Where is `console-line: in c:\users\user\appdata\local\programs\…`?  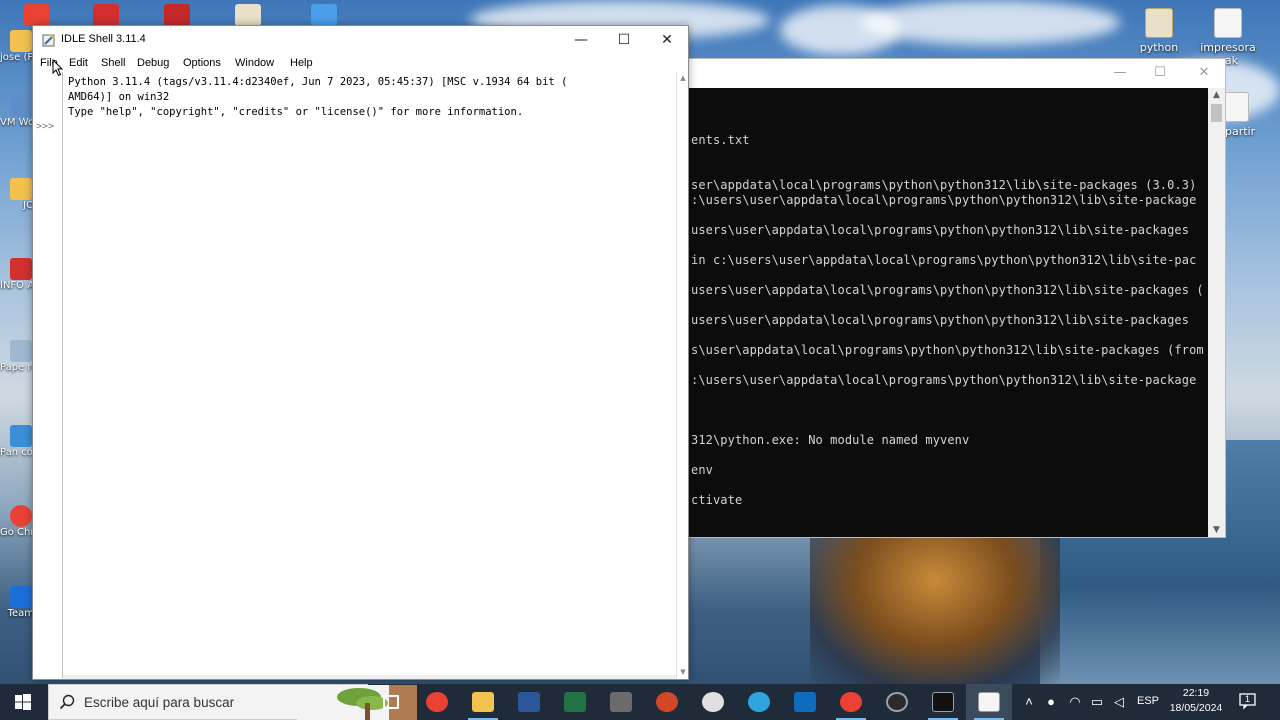
console-line: in c:\users\user\appdata\local\programs\… is located at coordinates (944, 260).